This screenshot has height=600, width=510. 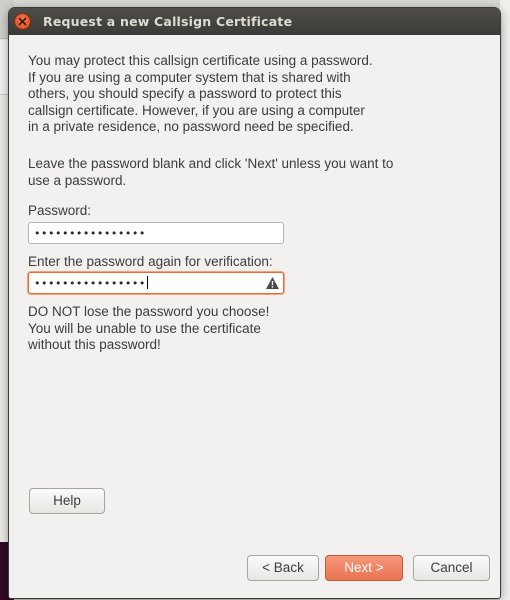 What do you see at coordinates (283, 568) in the screenshot?
I see `back-button: < Back` at bounding box center [283, 568].